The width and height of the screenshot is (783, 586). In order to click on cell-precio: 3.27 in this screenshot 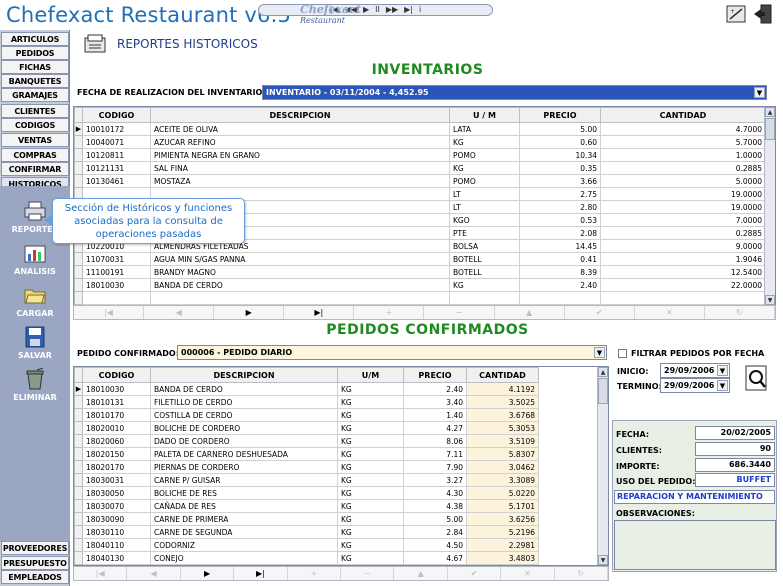, I will do `click(435, 480)`.